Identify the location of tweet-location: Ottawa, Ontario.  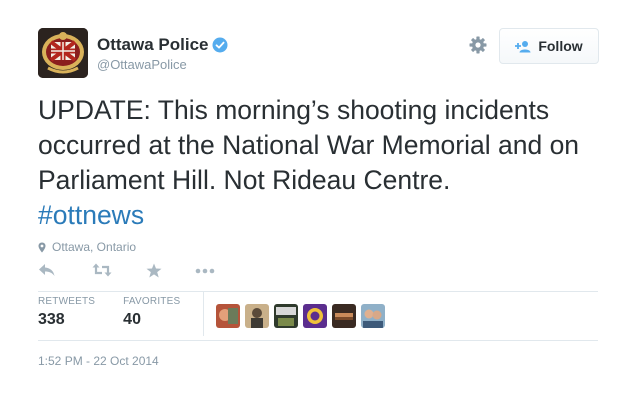
(87, 247).